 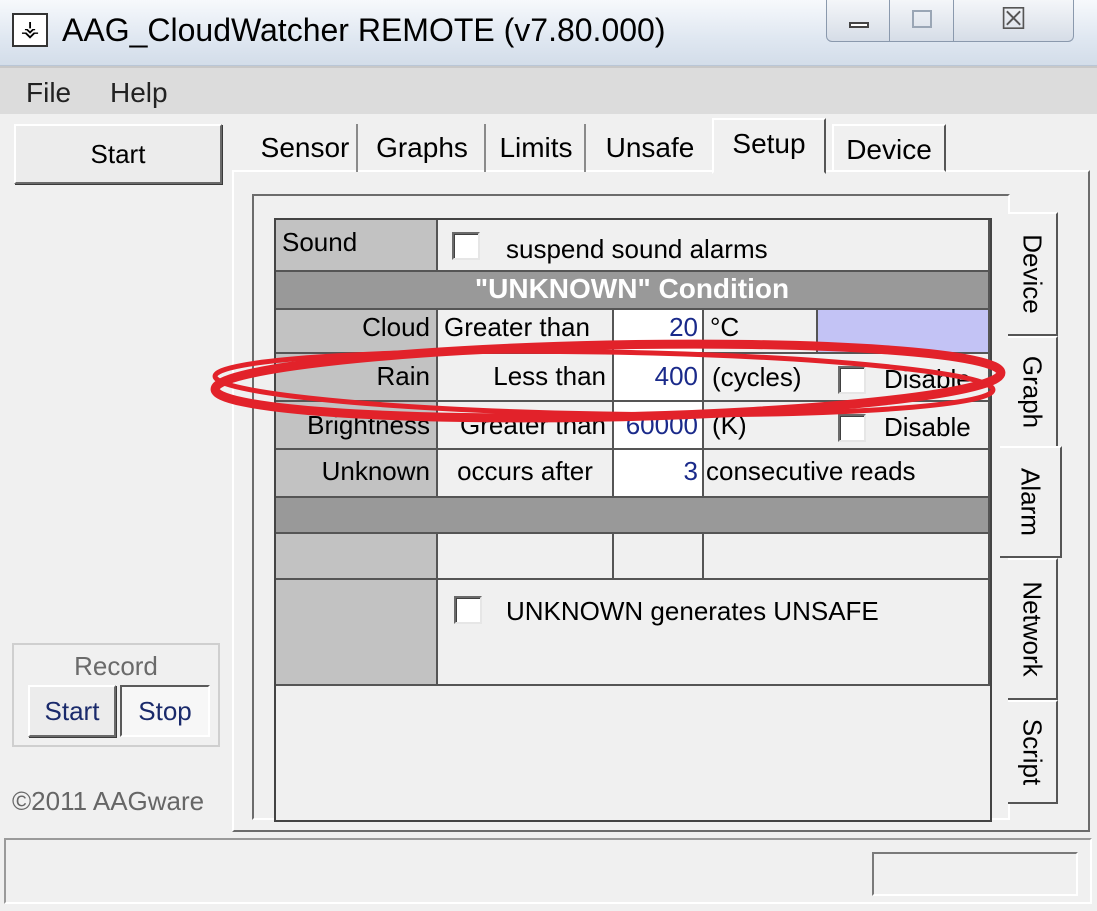 What do you see at coordinates (357, 426) in the screenshot?
I see `brightness-label: Brightness` at bounding box center [357, 426].